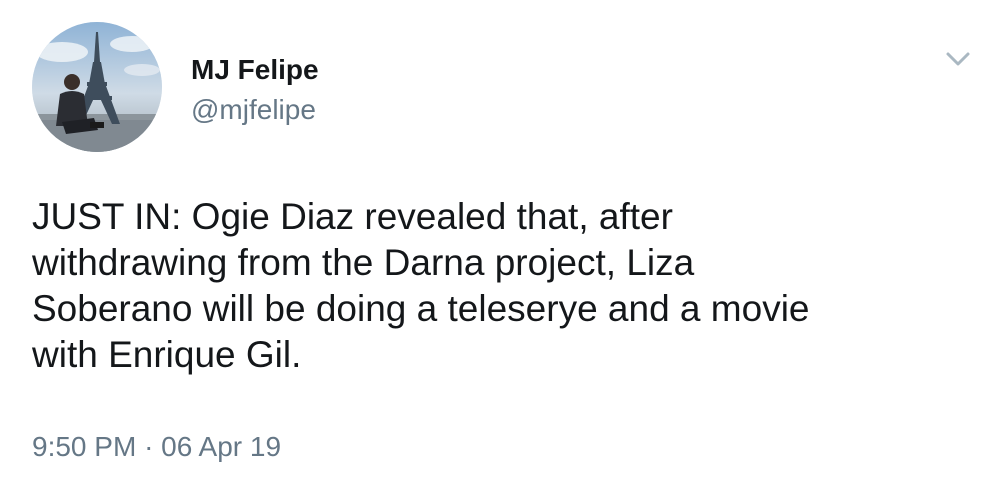 The image size is (1000, 494). Describe the element at coordinates (156, 447) in the screenshot. I see `tweet-timestamp: 9:50 PM · 06 Apr 19` at that location.